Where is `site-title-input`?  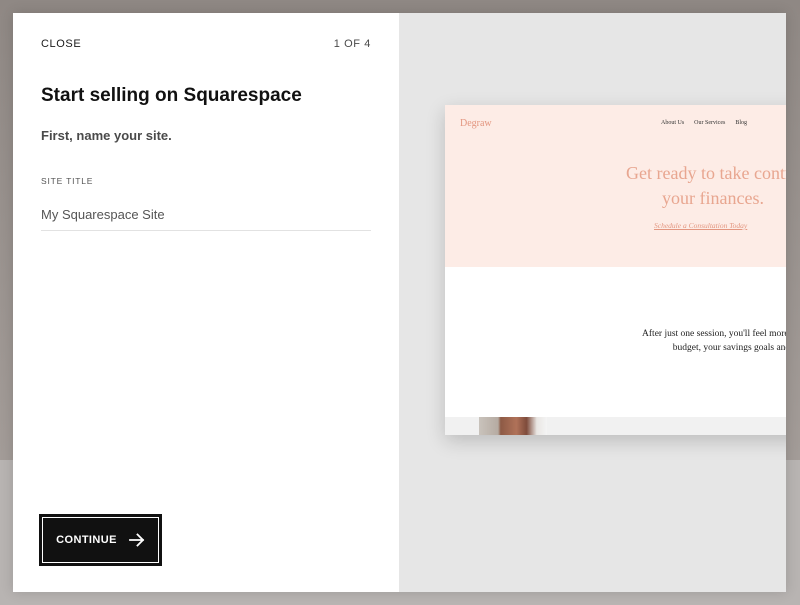 site-title-input is located at coordinates (206, 215).